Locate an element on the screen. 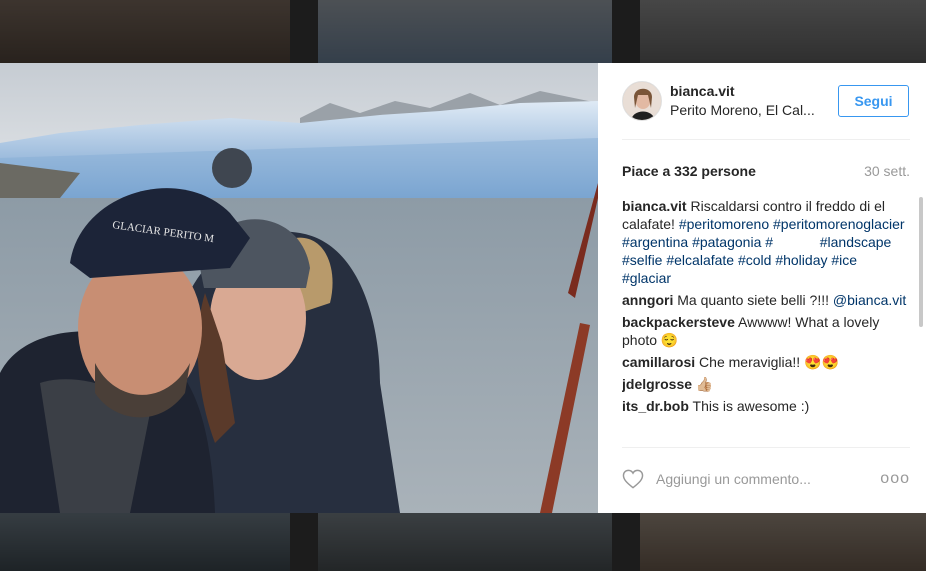 This screenshot has width=926, height=571. hashtag-link: #glaciar is located at coordinates (646, 278).